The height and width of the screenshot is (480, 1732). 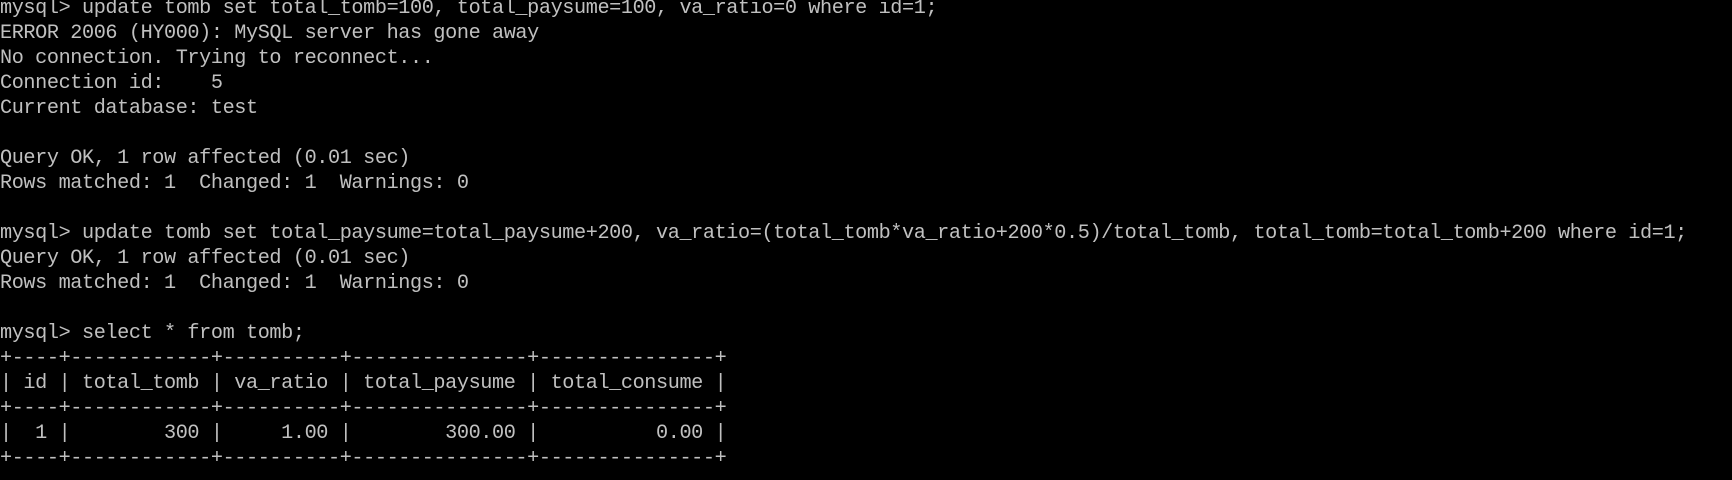 I want to click on connection-id-line: Connection id: 5, so click(x=111, y=83).